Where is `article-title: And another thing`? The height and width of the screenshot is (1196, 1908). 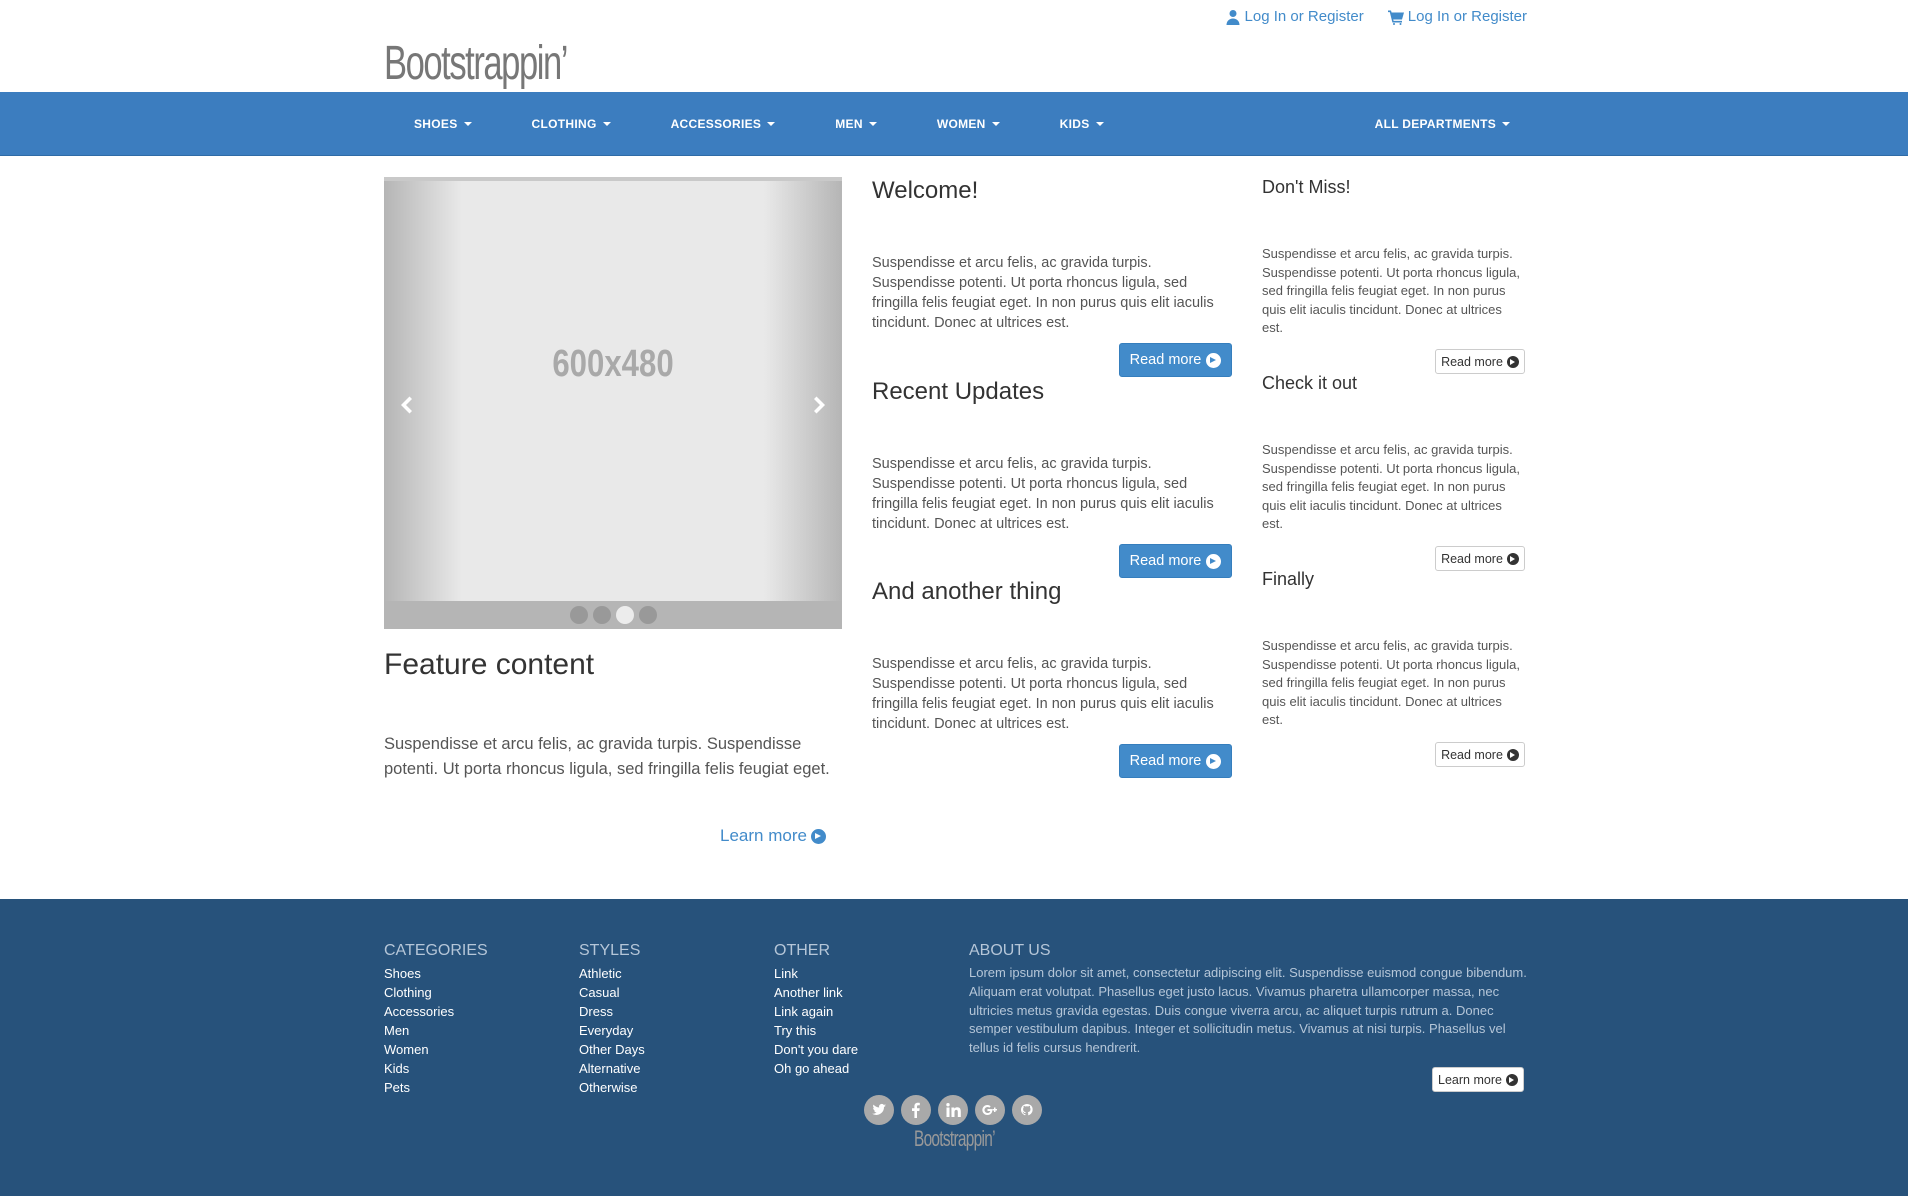
article-title: And another thing is located at coordinates (967, 591).